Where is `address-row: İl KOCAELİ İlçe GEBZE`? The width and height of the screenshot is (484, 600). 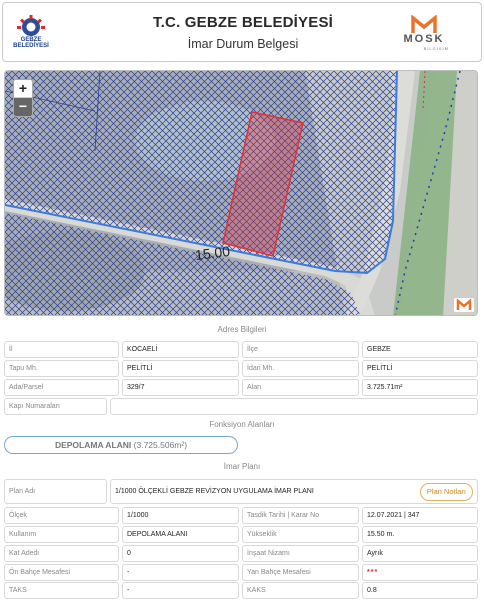
address-row: İl KOCAELİ İlçe GEBZE is located at coordinates (241, 349).